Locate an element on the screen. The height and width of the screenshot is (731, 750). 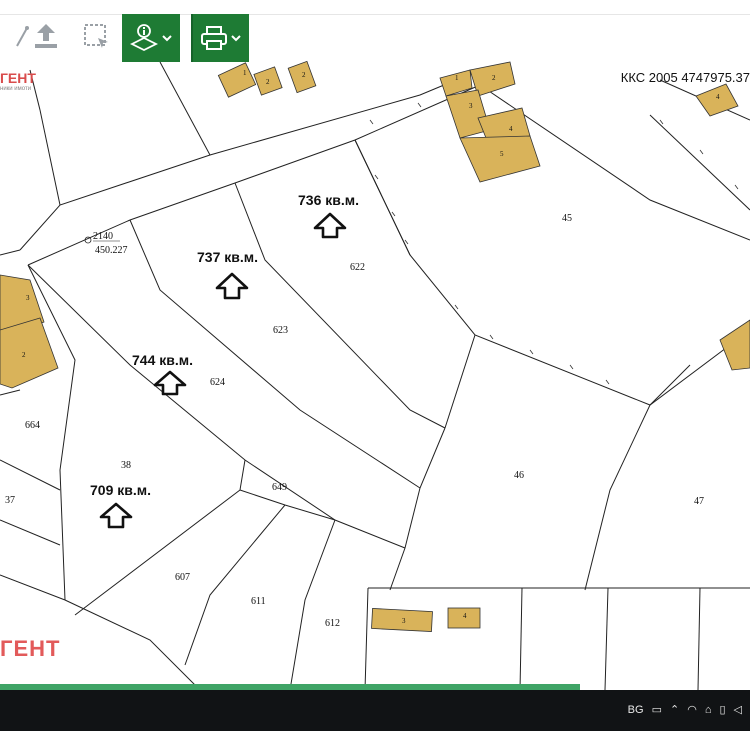
crs-coordinates-label: ККС 2005 4747975.37 is located at coordinates (685, 77).